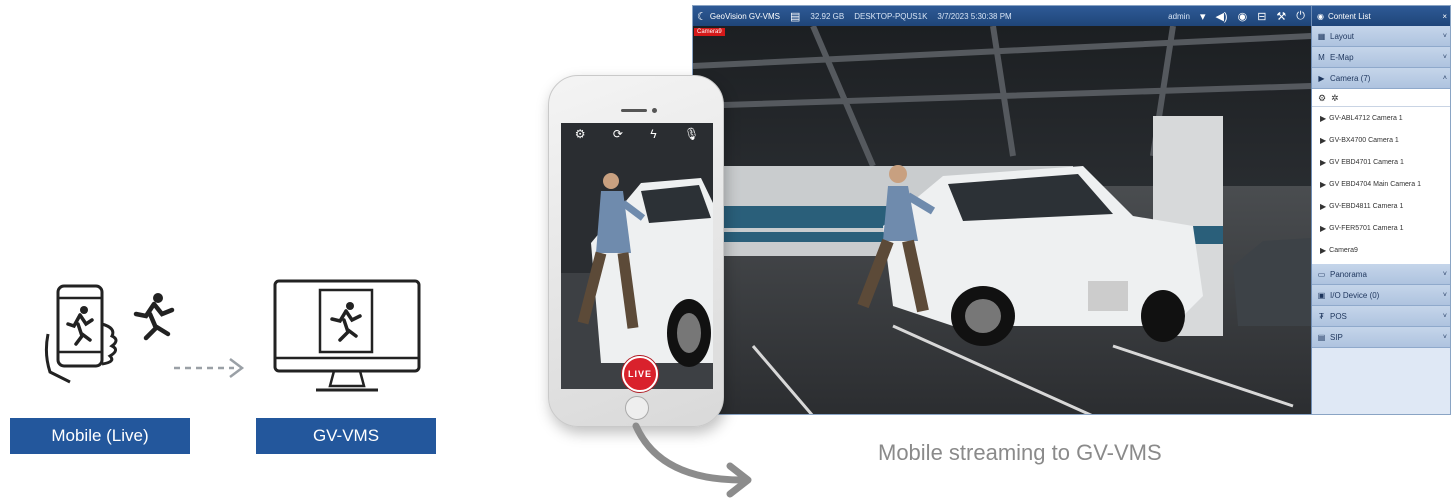 The height and width of the screenshot is (500, 1453). What do you see at coordinates (1321, 36) in the screenshot?
I see `layout-icon: ▦` at bounding box center [1321, 36].